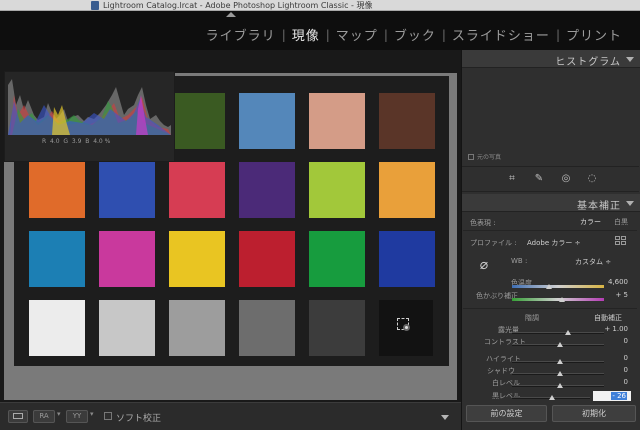 The width and height of the screenshot is (640, 430). I want to click on masking-icon: ◌, so click(592, 179).